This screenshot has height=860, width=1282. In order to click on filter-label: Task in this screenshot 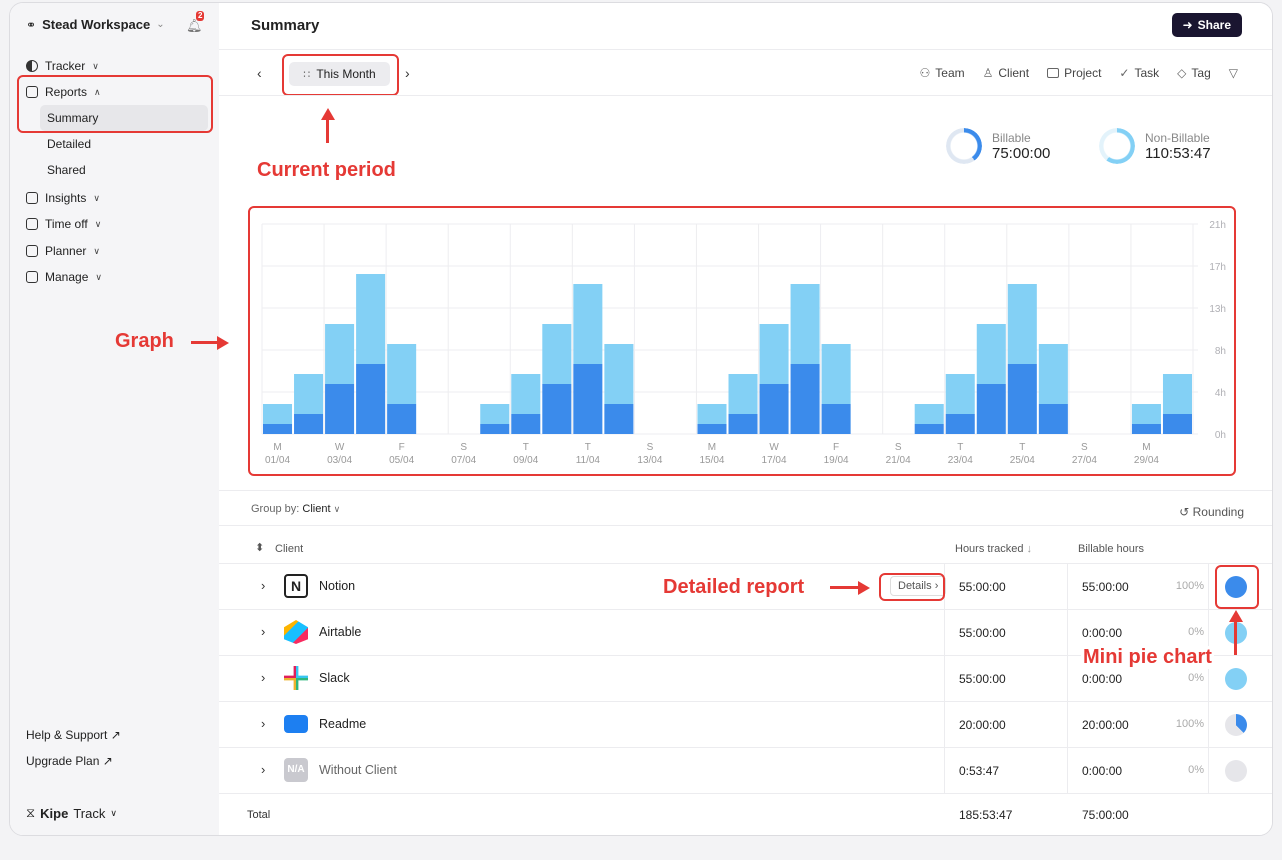, I will do `click(1147, 73)`.